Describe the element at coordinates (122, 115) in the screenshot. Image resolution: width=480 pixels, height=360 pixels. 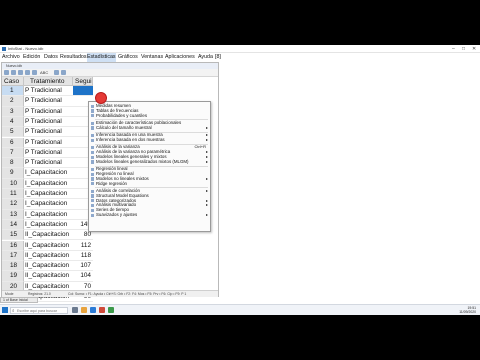
I see `menu-item-label: Probabilidades y cuantiles` at that location.